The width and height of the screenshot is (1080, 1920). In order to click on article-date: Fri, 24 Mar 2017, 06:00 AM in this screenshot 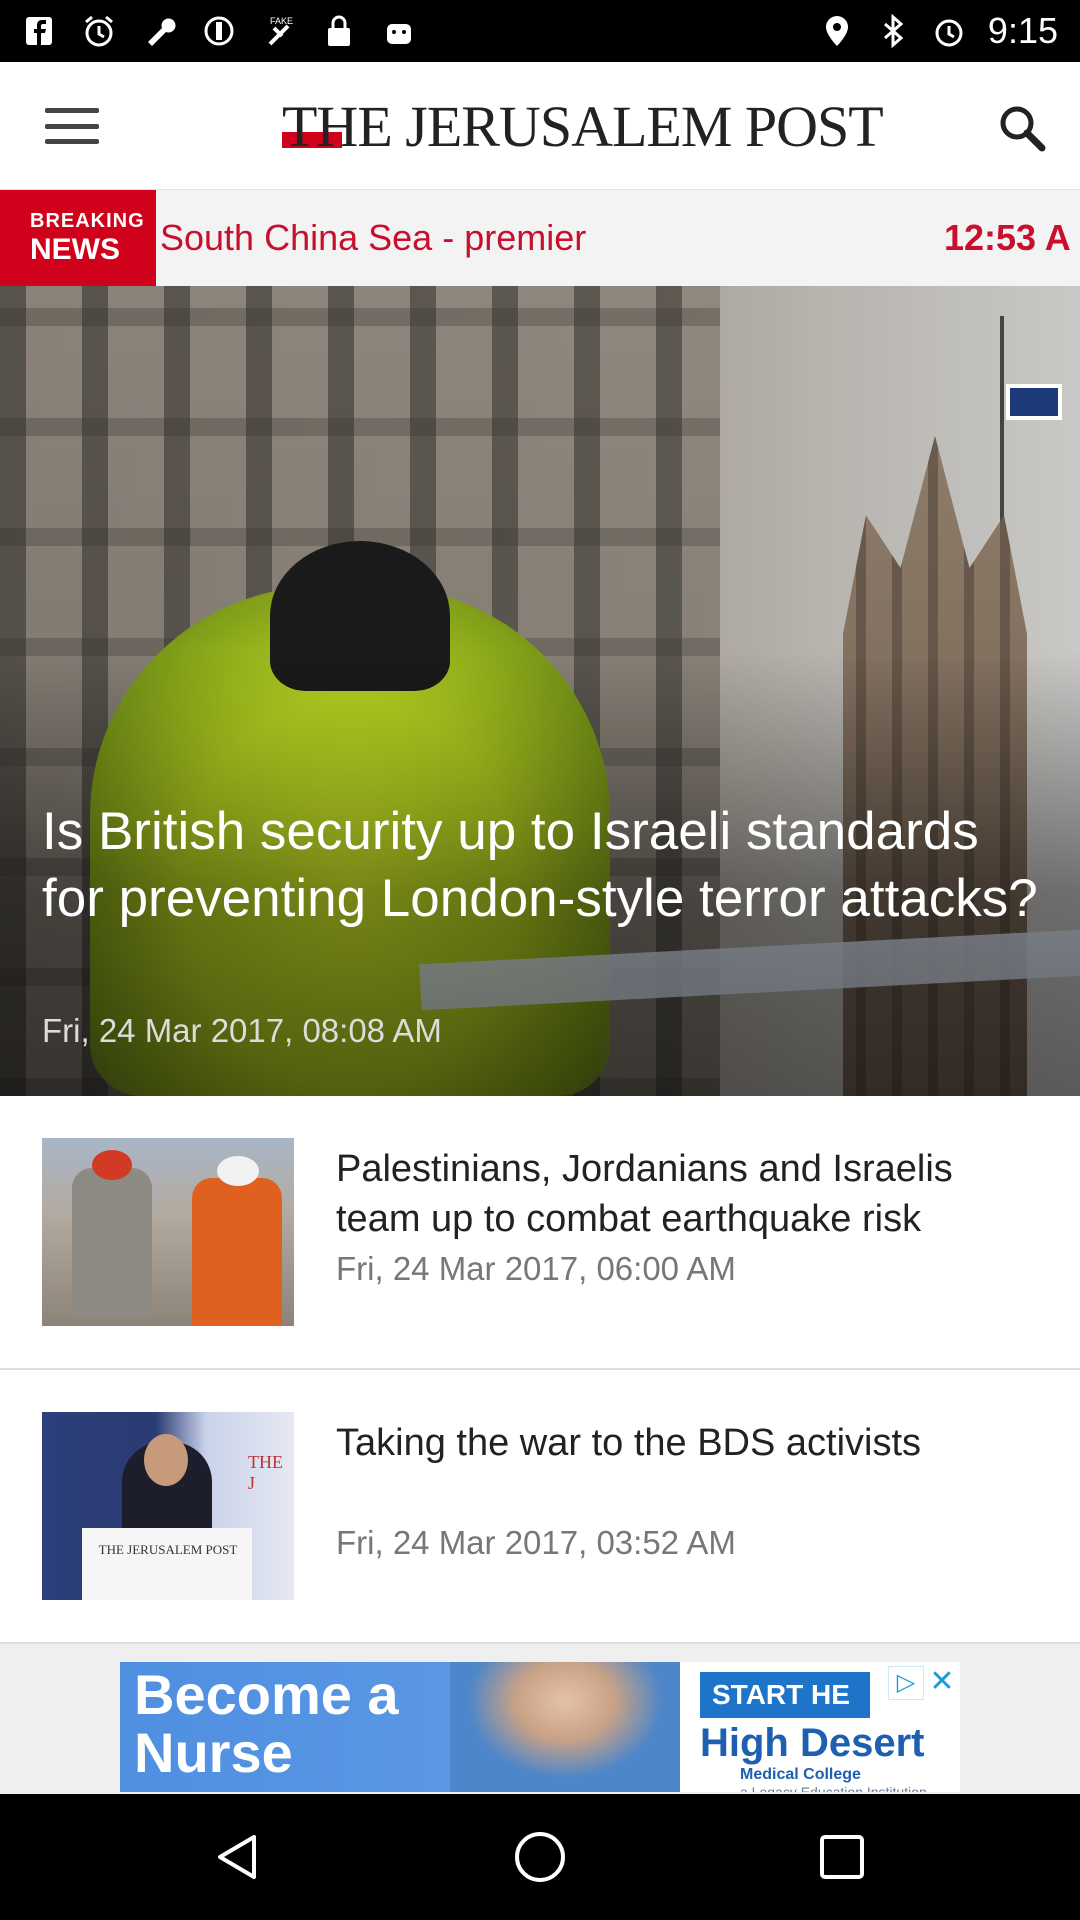, I will do `click(536, 1268)`.